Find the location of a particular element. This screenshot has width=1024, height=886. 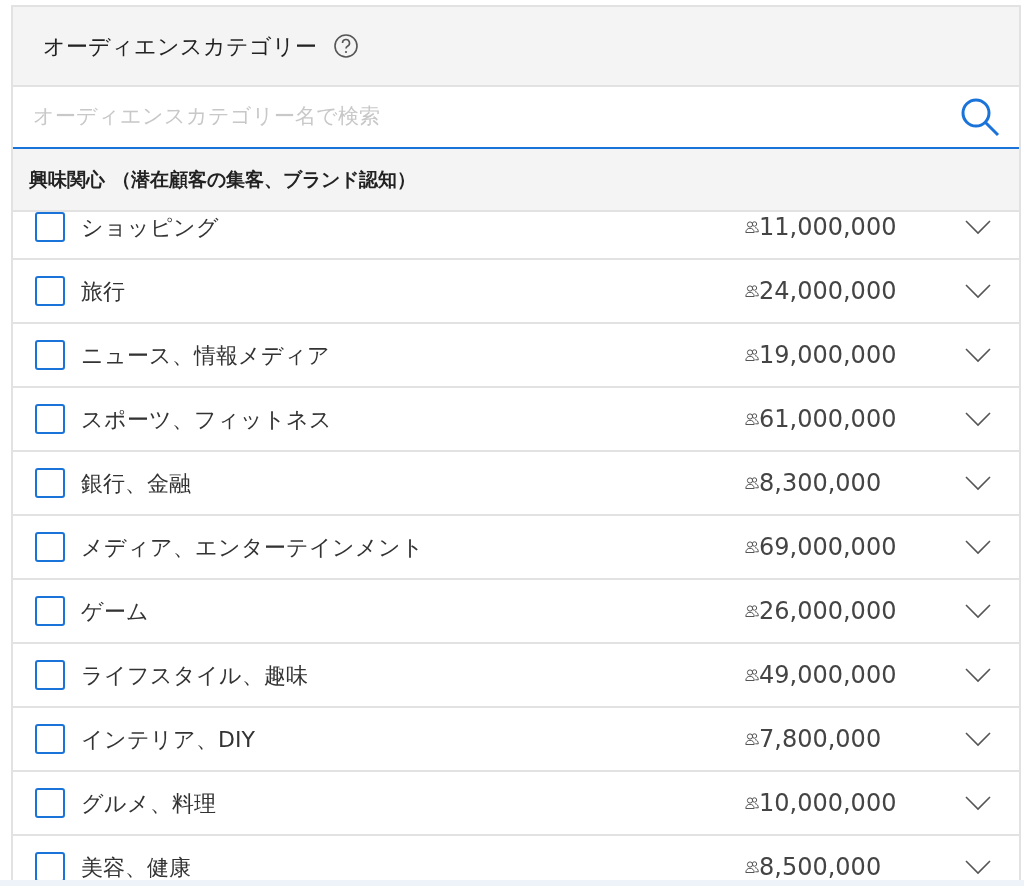

audience-count: 11,000,000 is located at coordinates (828, 227).